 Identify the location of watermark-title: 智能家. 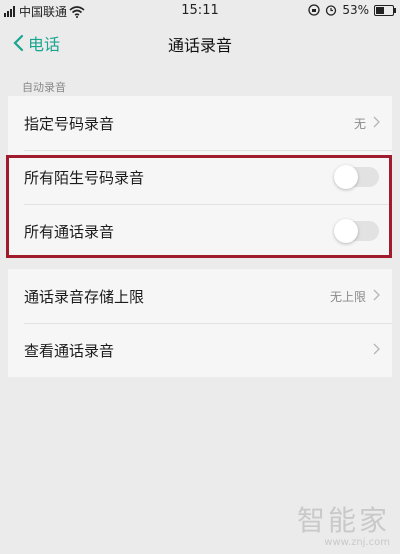
(343, 520).